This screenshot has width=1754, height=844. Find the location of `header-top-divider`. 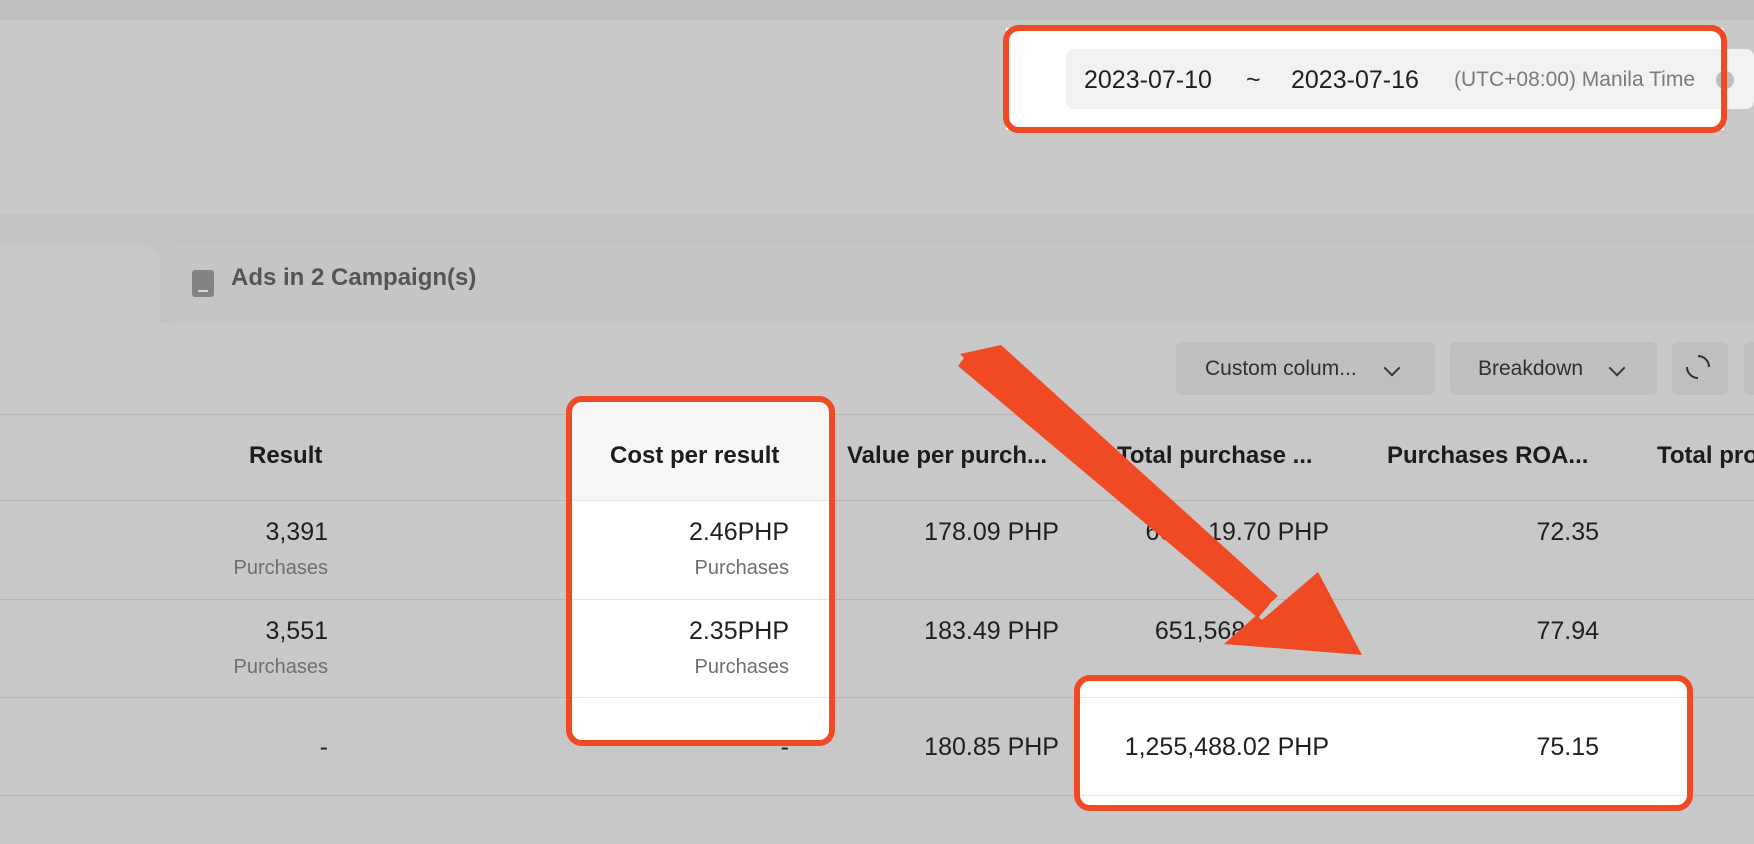

header-top-divider is located at coordinates (877, 414).